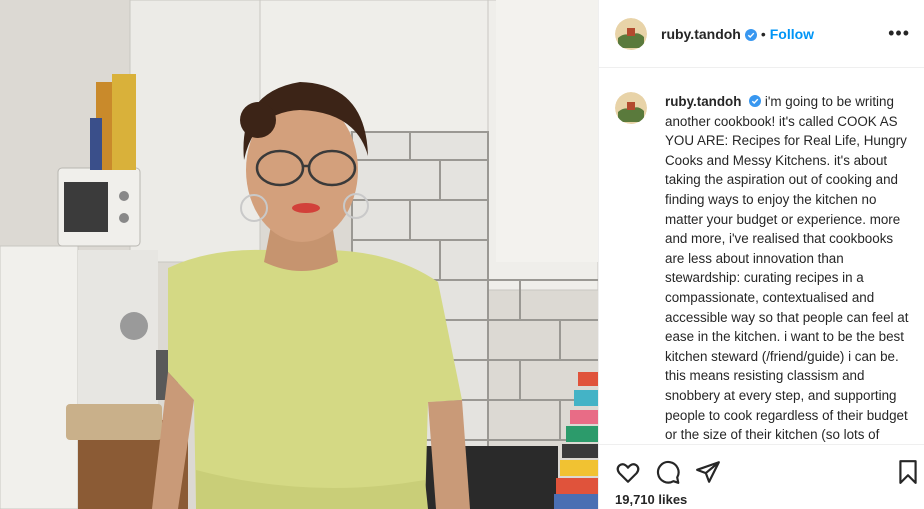 This screenshot has height=509, width=924. I want to click on caption-avatar, so click(631, 108).